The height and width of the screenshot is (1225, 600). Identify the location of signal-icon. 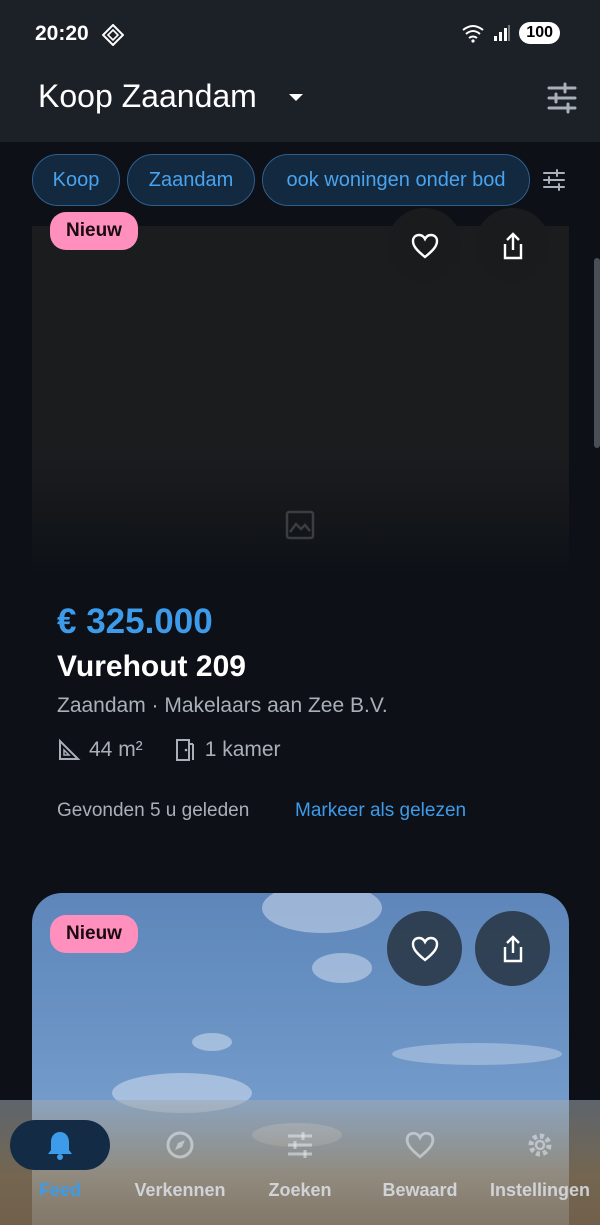
(502, 33).